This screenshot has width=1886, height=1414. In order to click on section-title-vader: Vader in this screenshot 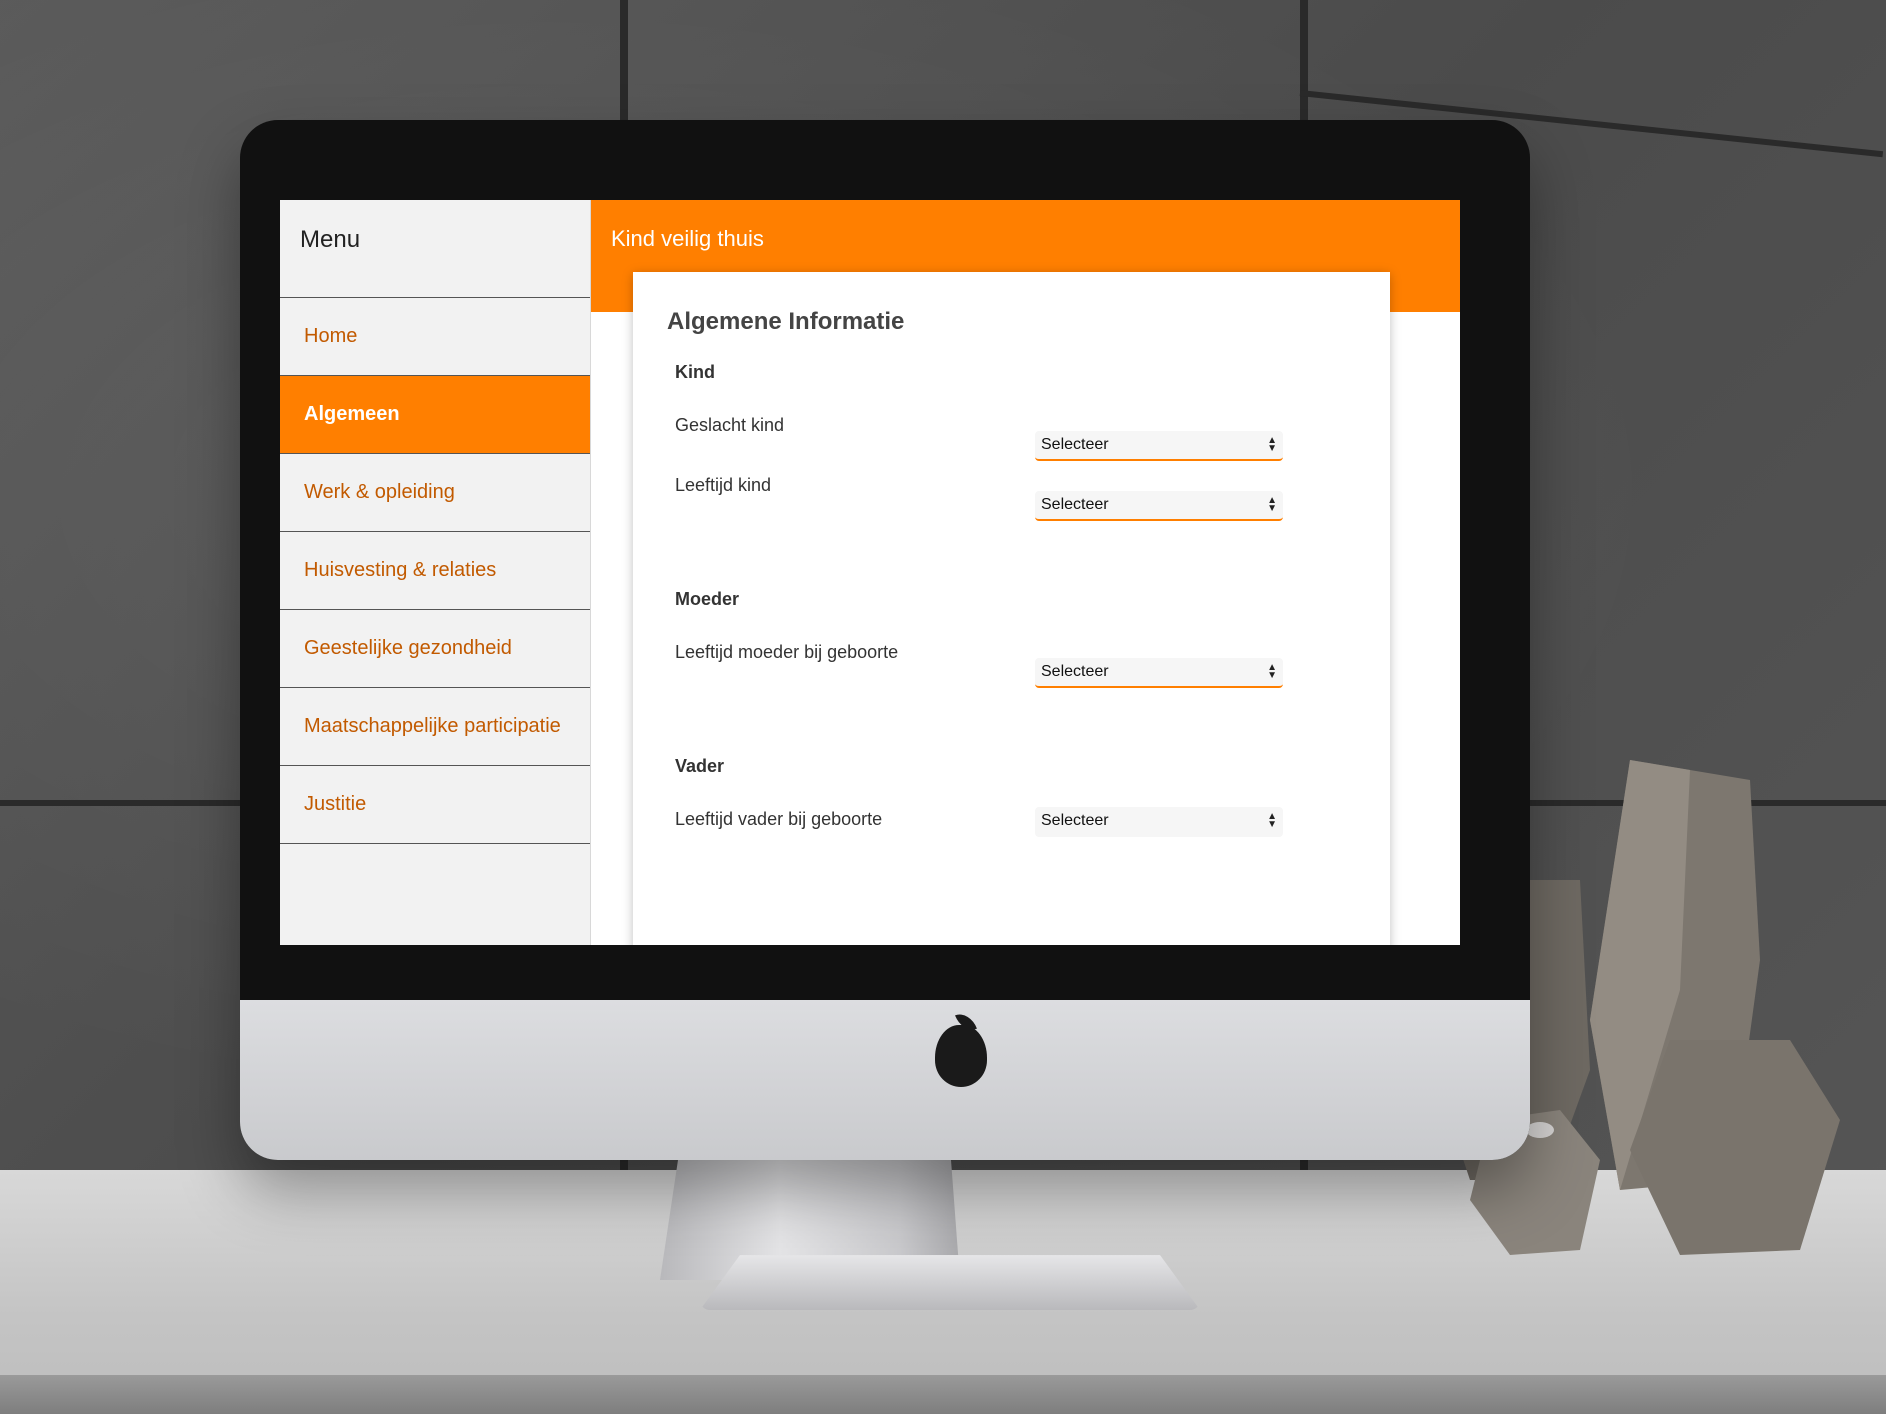, I will do `click(700, 766)`.